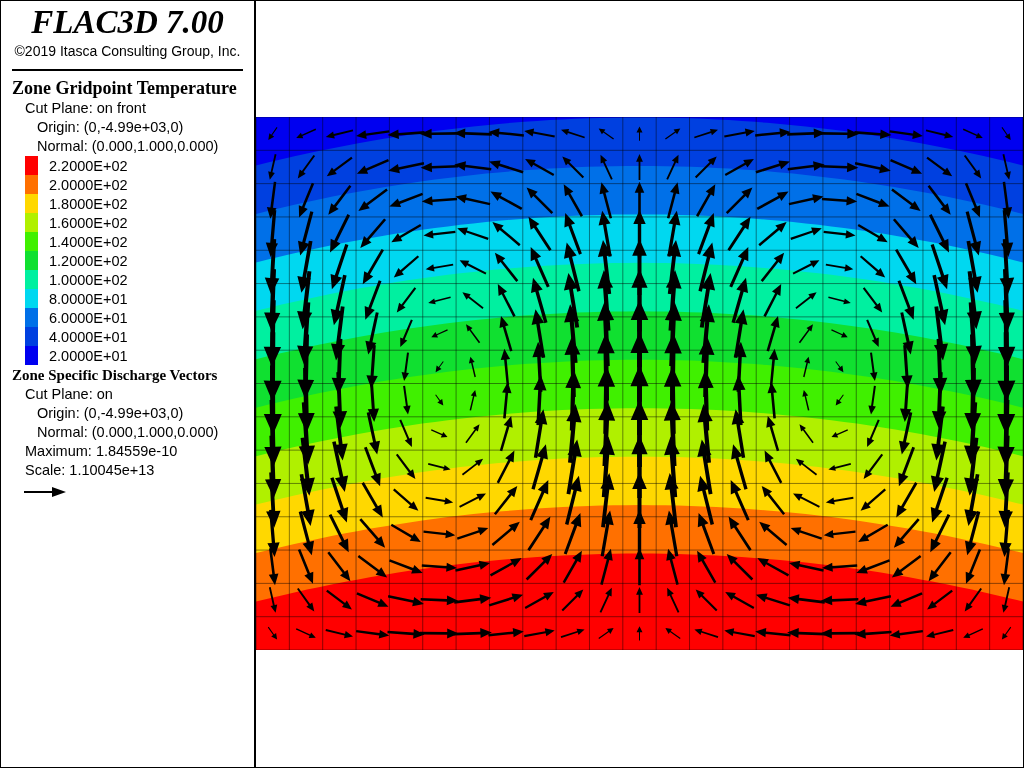  What do you see at coordinates (88, 203) in the screenshot?
I see `legend-value: 1.8000E+02` at bounding box center [88, 203].